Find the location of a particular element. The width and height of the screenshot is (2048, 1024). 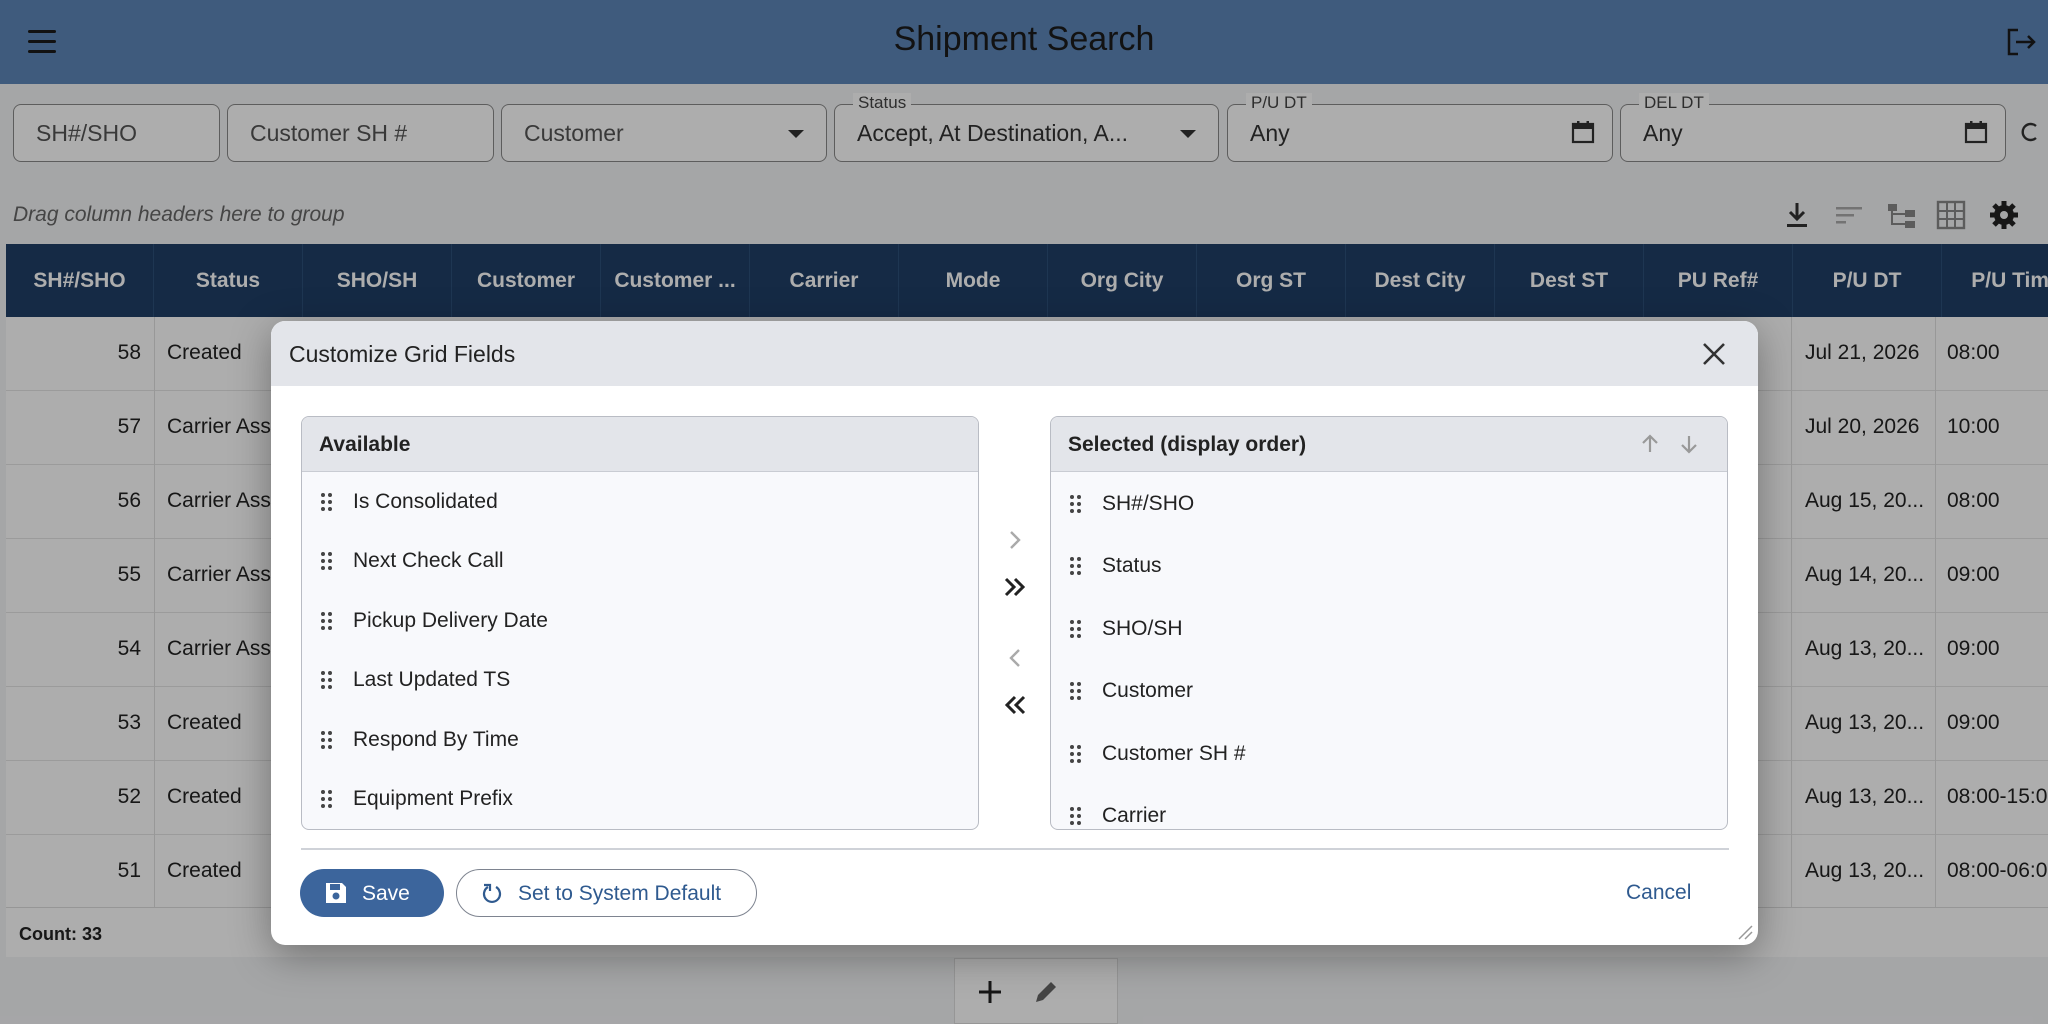

field-label: Customer is located at coordinates (1148, 690).